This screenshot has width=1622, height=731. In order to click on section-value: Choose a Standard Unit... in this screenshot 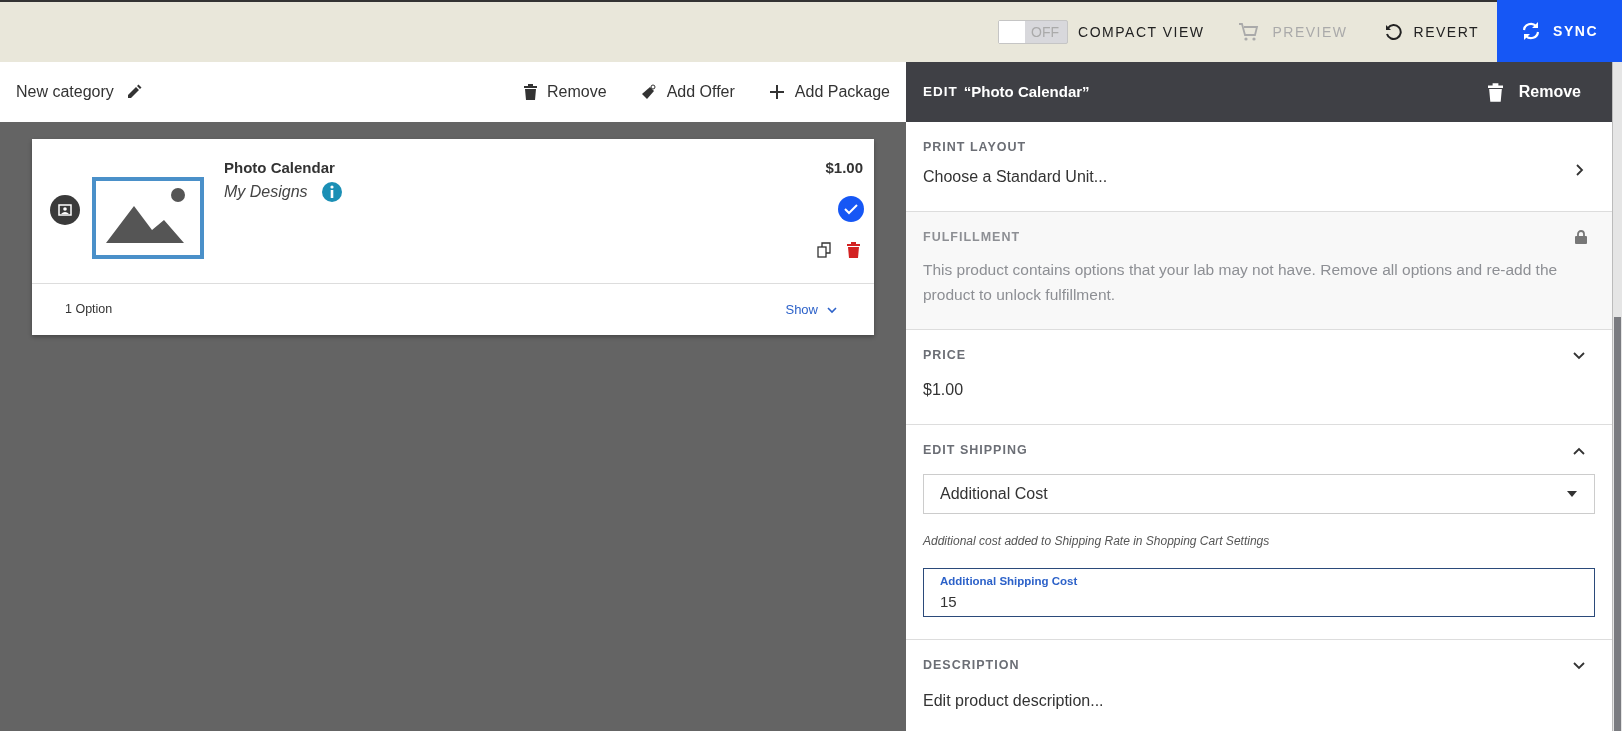, I will do `click(1015, 176)`.